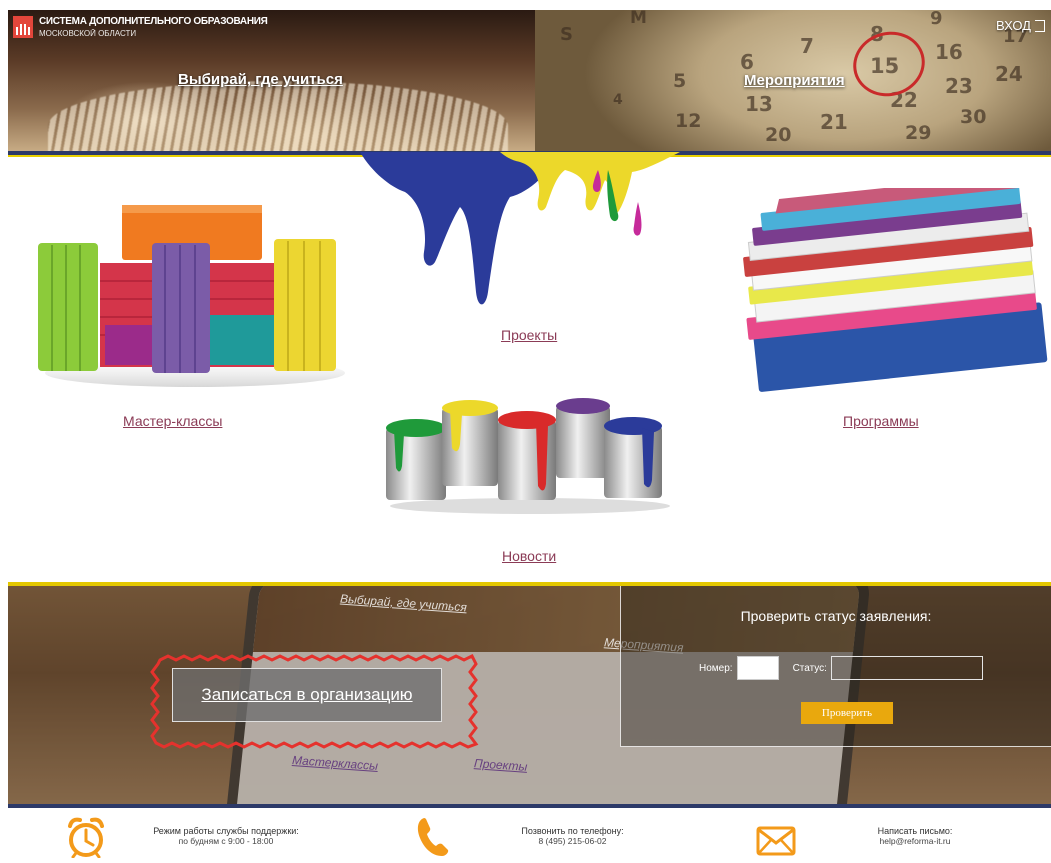 Image resolution: width=1051 pixels, height=863 pixels. I want to click on envelope-icon, so click(776, 841).